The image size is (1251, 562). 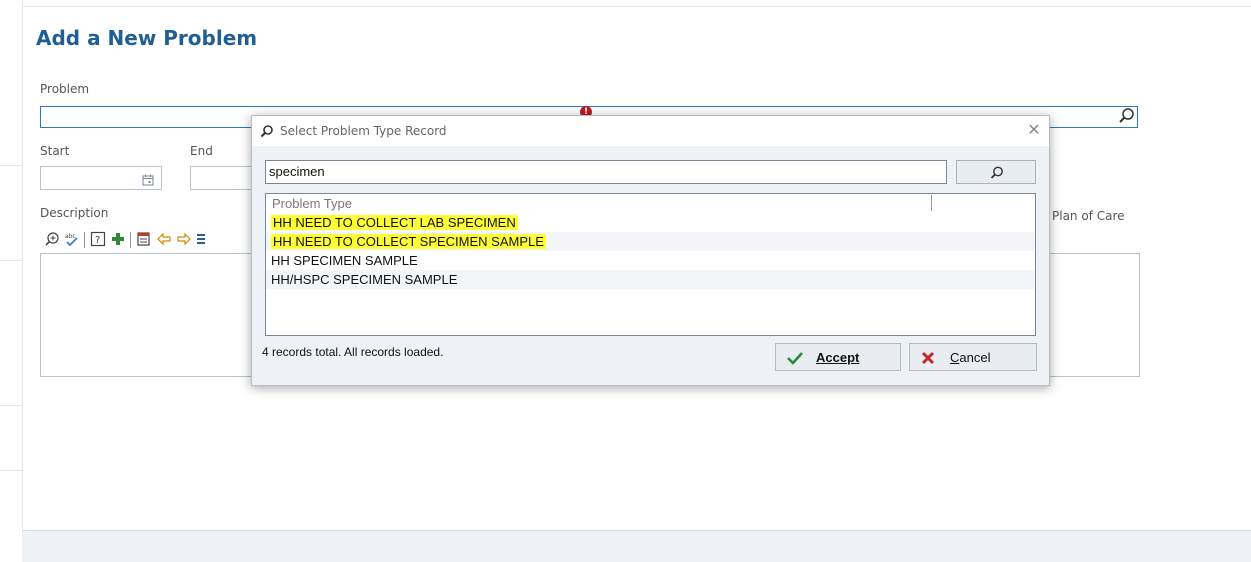 What do you see at coordinates (650, 131) in the screenshot?
I see `dialog-titlebar: Select Problem Type Record ✕` at bounding box center [650, 131].